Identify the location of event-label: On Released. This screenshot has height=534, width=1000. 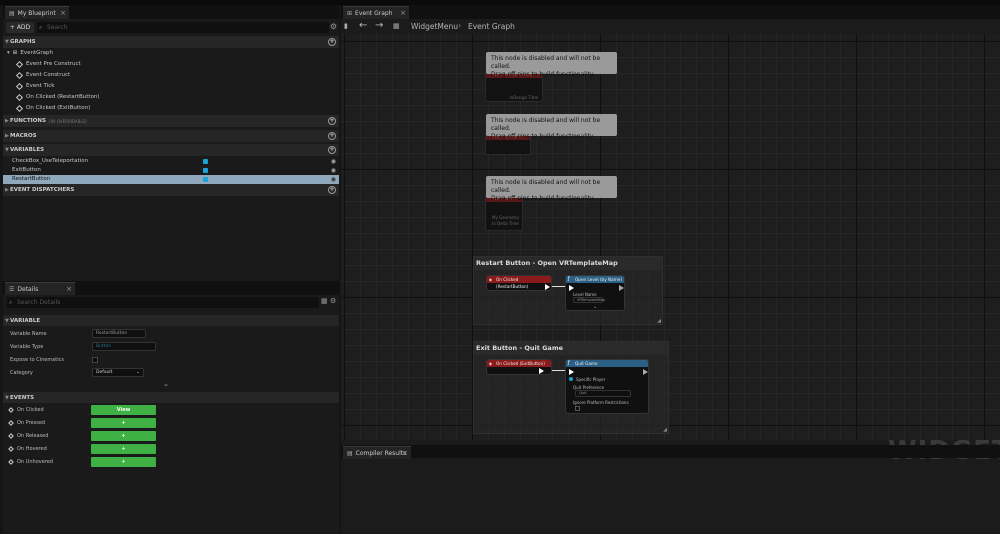
(33, 436).